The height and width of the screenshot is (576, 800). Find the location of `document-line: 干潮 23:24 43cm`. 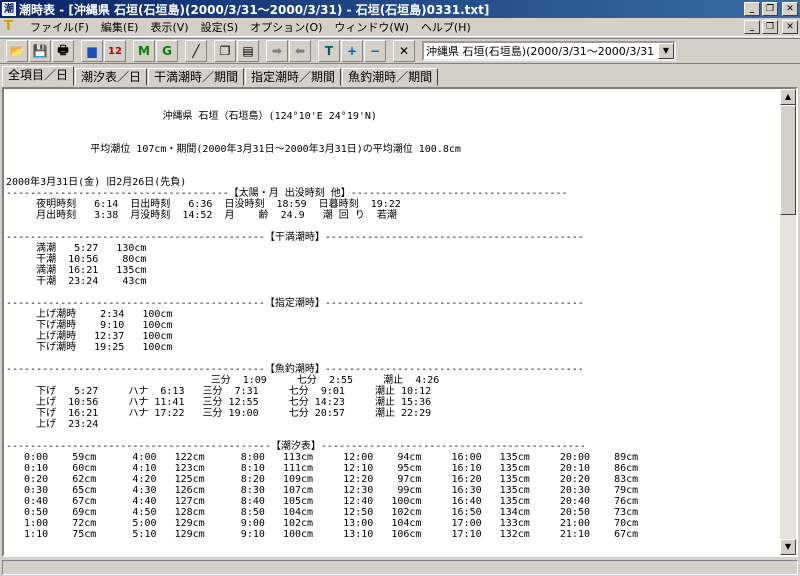

document-line: 干潮 23:24 43cm is located at coordinates (76, 281).